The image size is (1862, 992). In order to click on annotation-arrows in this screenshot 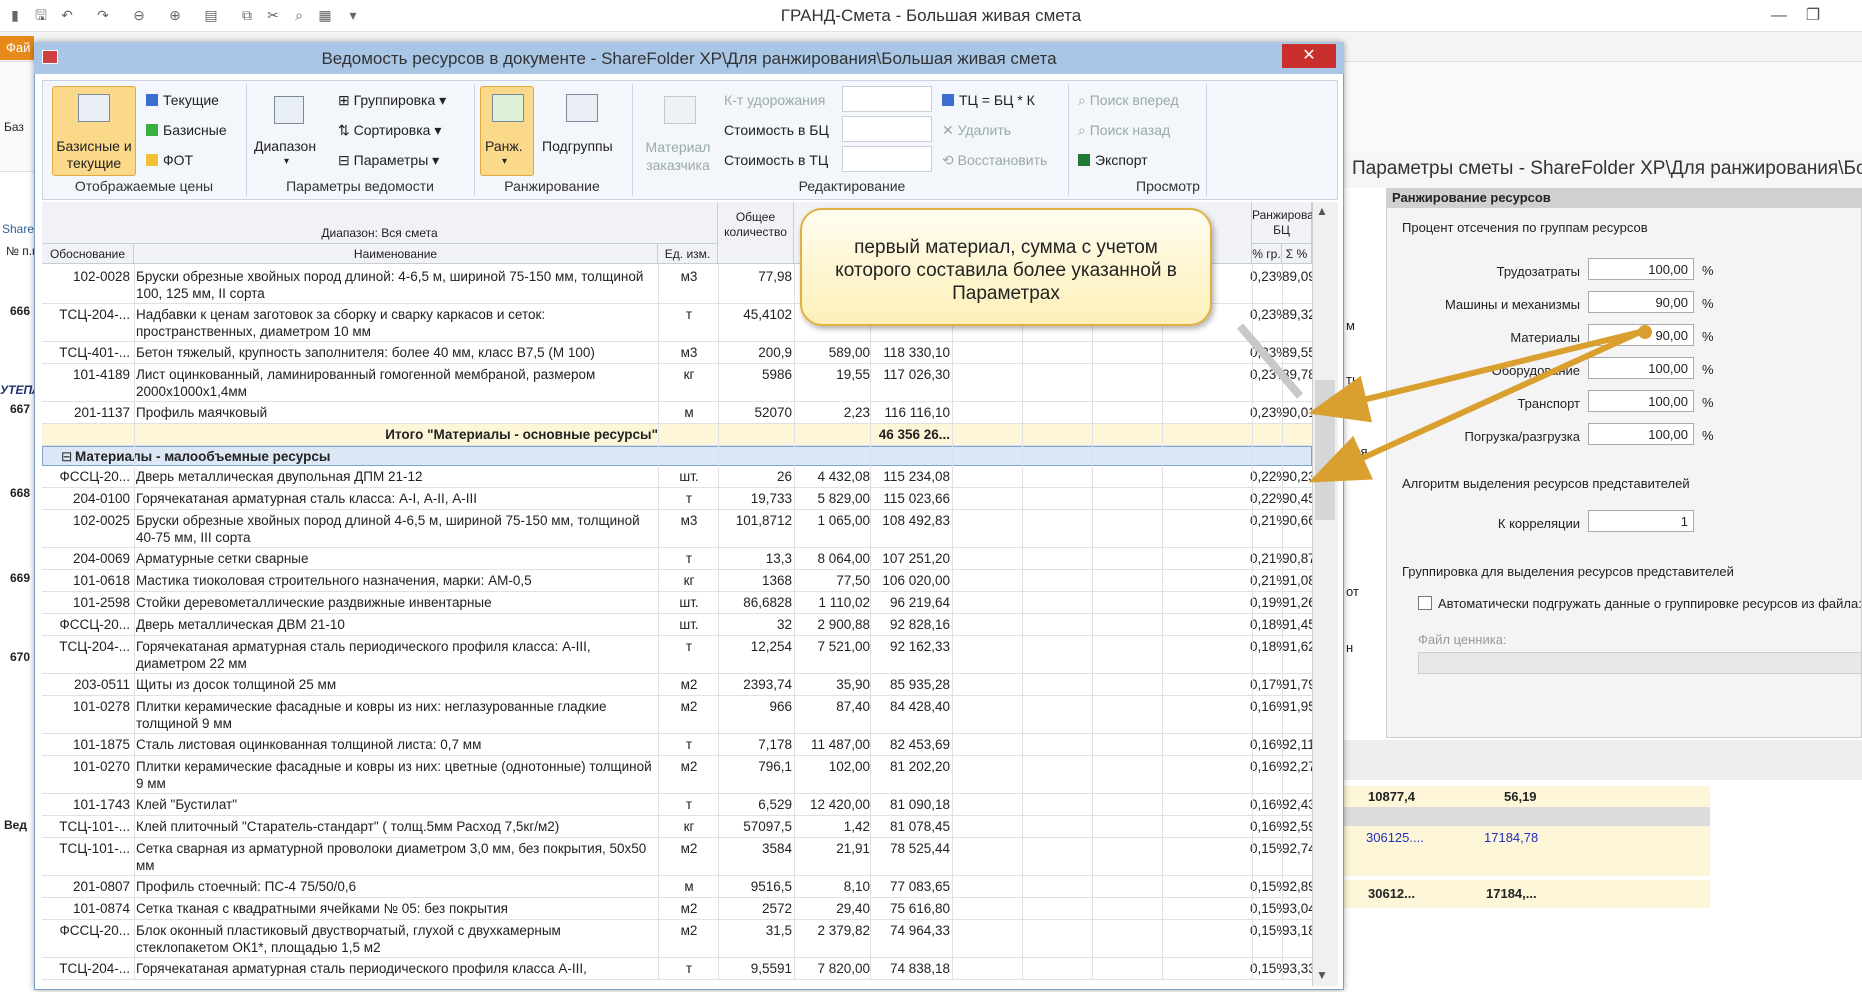, I will do `click(1444, 403)`.